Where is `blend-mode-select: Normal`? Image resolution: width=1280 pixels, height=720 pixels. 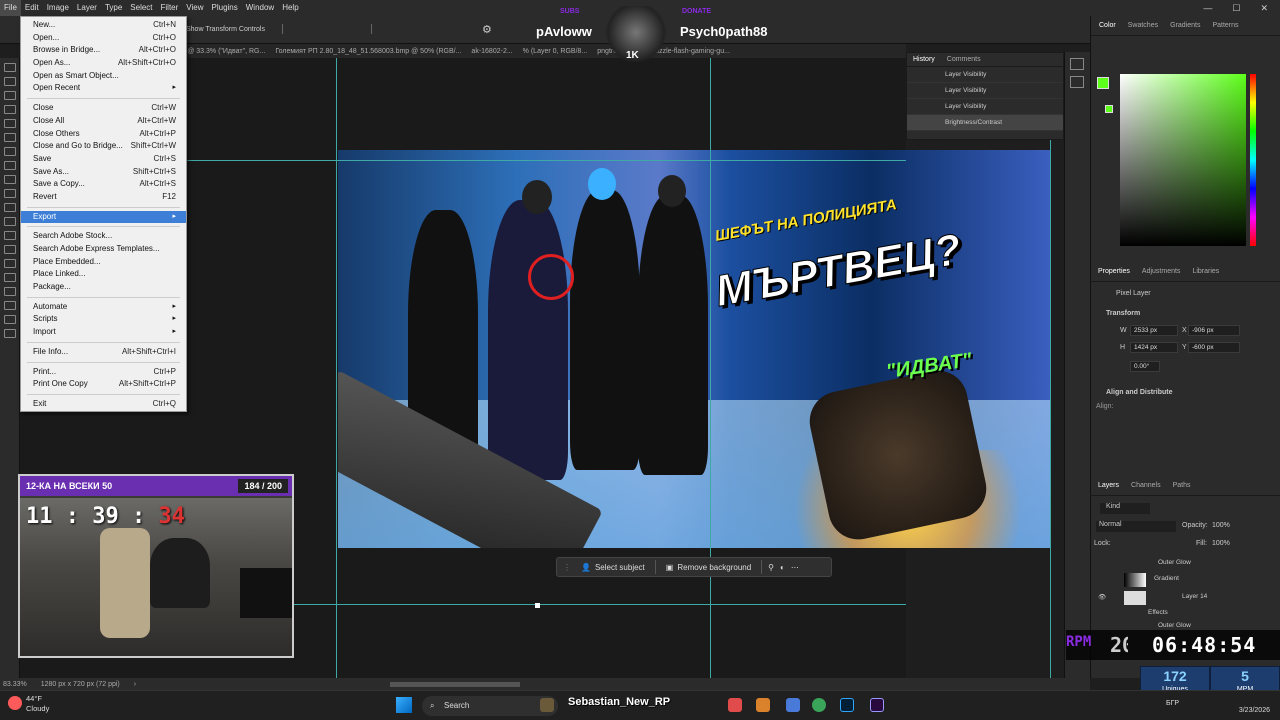
blend-mode-select: Normal is located at coordinates (1136, 526).